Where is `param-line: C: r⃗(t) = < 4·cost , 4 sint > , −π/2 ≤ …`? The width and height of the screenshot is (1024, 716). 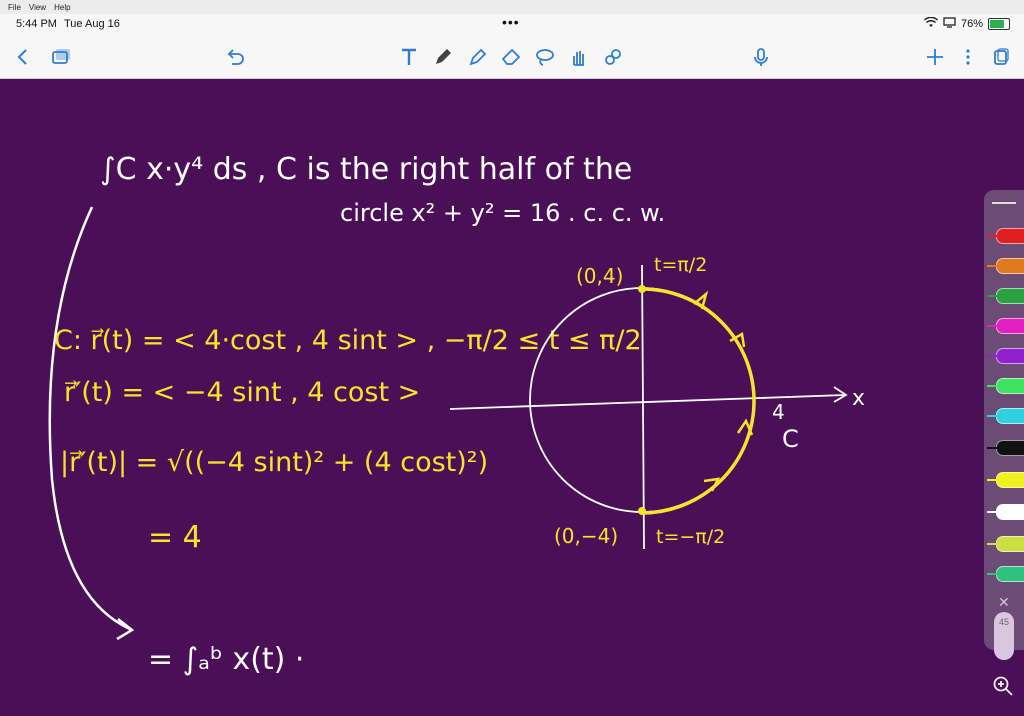 param-line: C: r⃗(t) = < 4·cost , 4 sint > , −π/2 ≤ … is located at coordinates (348, 340).